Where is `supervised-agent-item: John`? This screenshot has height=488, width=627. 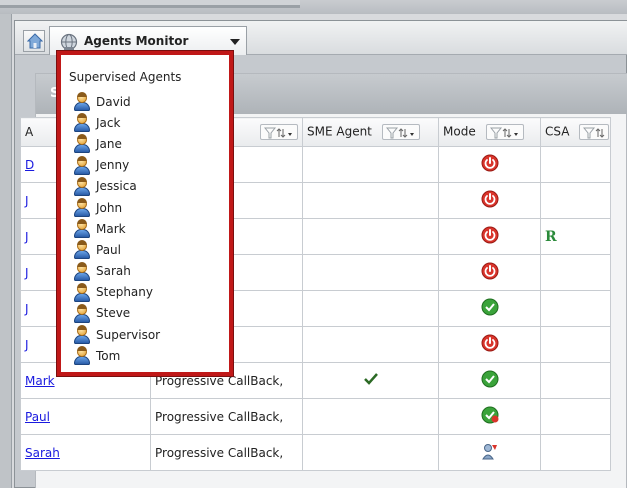
supervised-agent-item: John is located at coordinates (116, 207).